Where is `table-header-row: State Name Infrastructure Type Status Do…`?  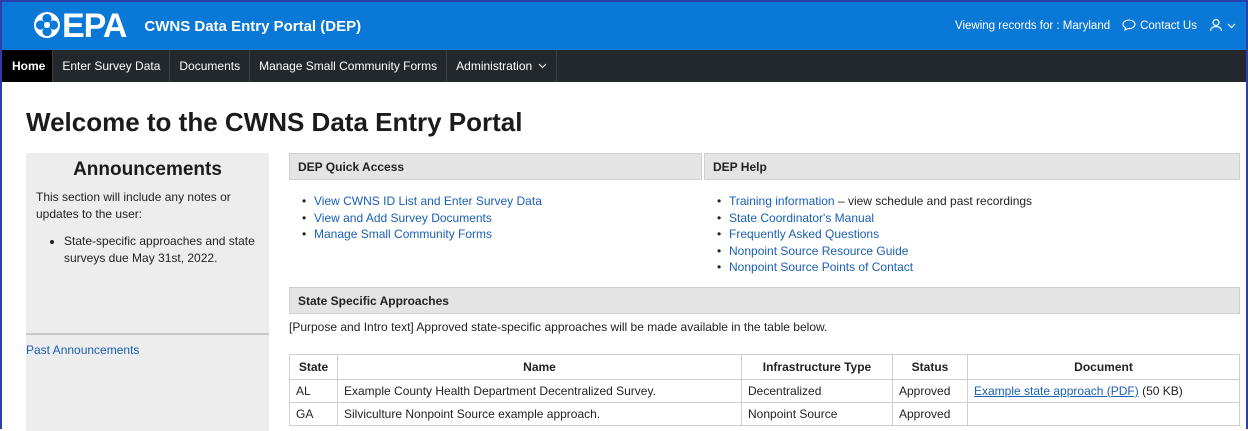 table-header-row: State Name Infrastructure Type Status Do… is located at coordinates (764, 367).